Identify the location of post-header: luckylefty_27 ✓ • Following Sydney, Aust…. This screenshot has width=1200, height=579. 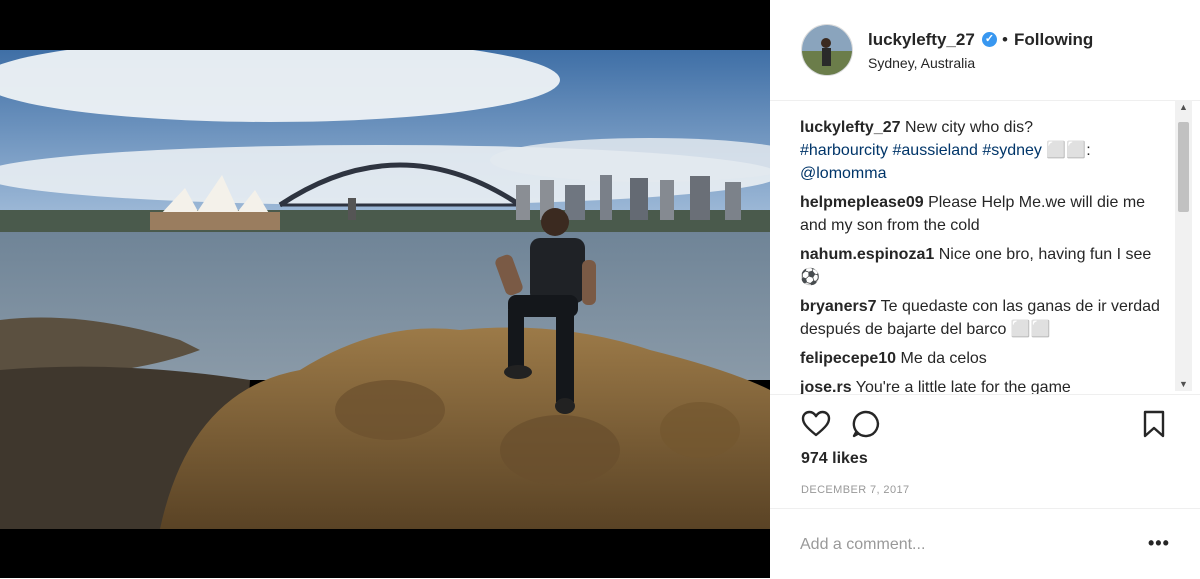
(985, 50).